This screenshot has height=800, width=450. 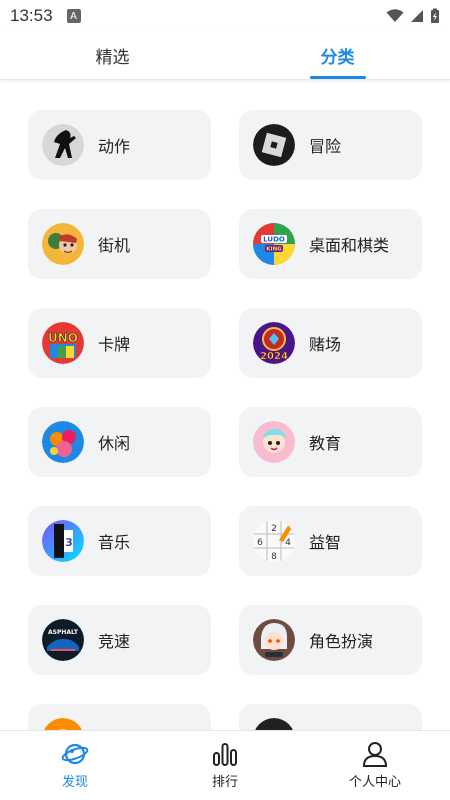 I want to click on category-label: 卡牌, so click(x=114, y=344).